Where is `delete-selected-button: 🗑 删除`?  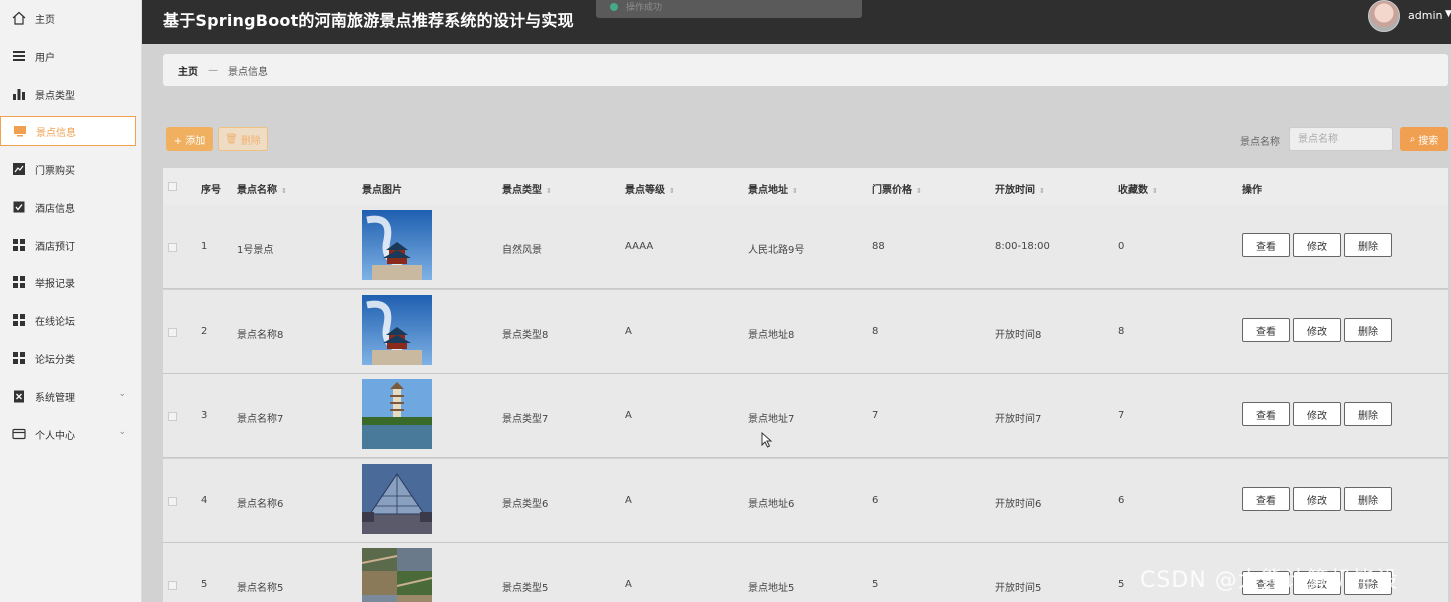
delete-selected-button: 🗑 删除 is located at coordinates (243, 139).